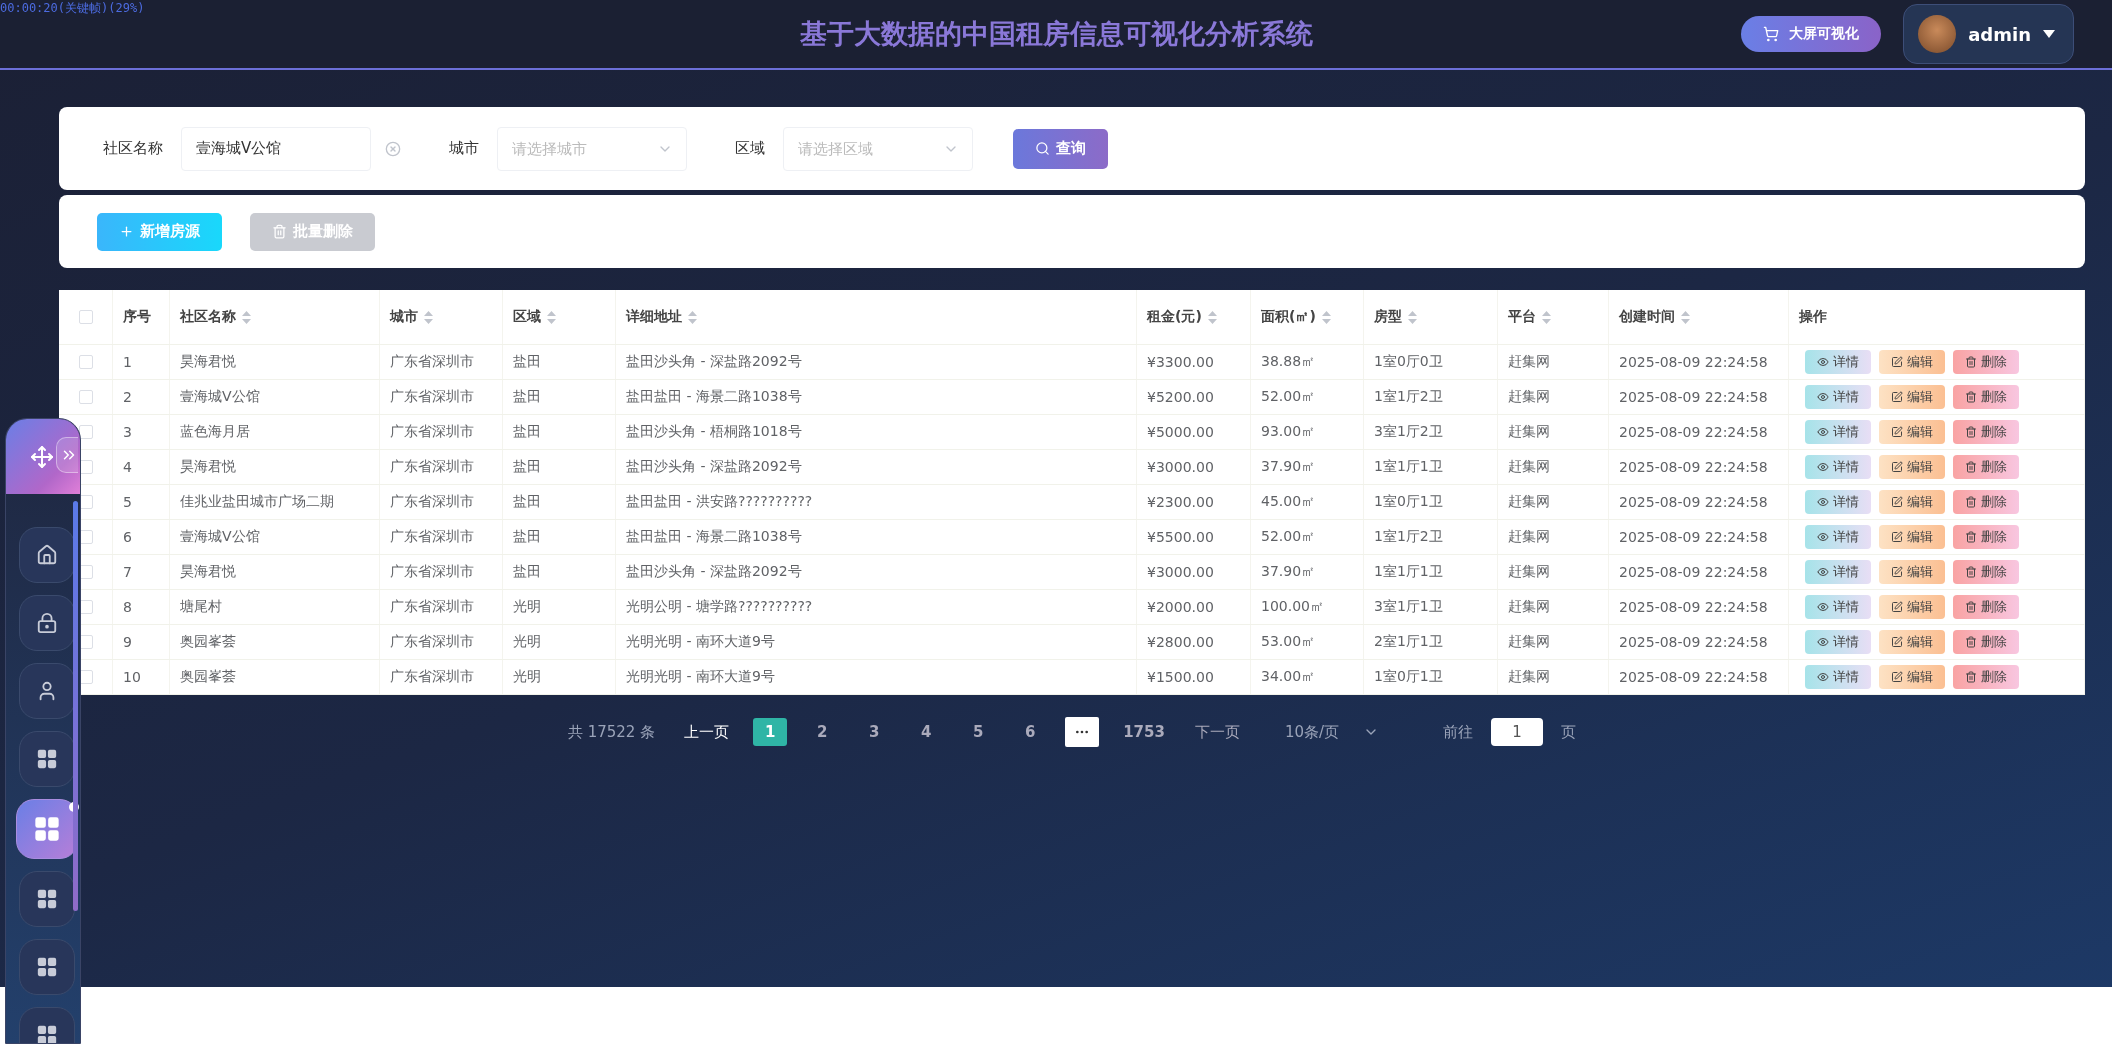  Describe the element at coordinates (1082, 732) in the screenshot. I see `more-pages-button` at that location.